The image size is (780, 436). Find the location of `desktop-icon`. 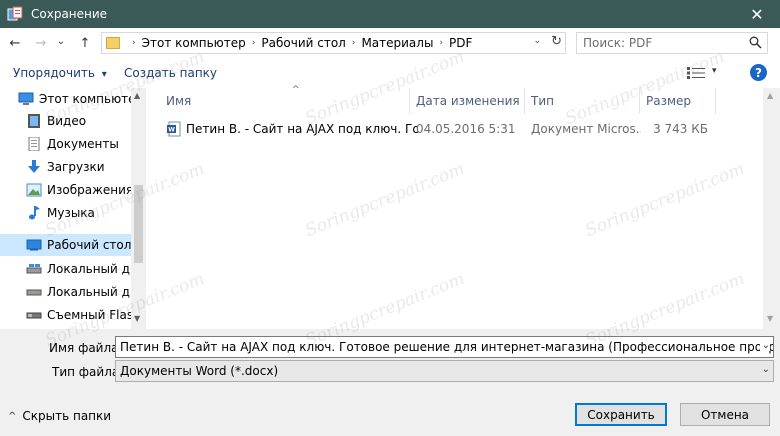

desktop-icon is located at coordinates (34, 245).